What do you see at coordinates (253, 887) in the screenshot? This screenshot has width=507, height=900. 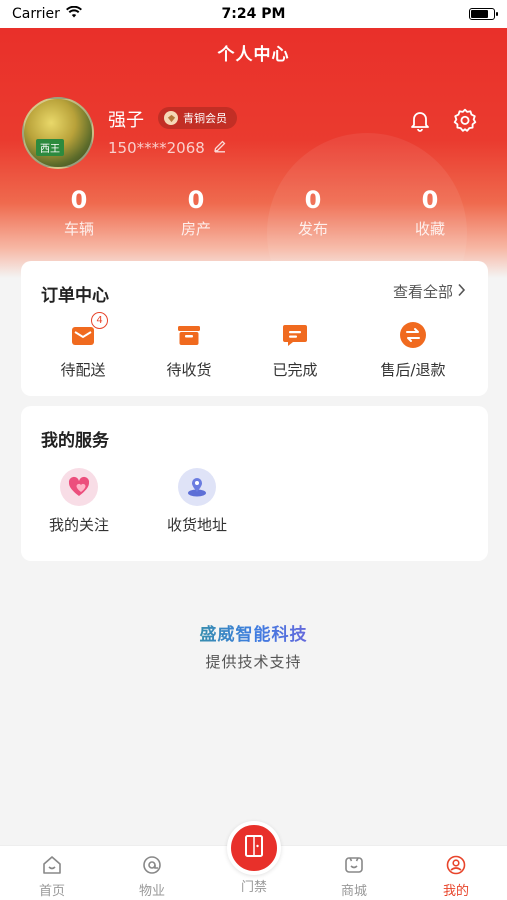 I see `tab-label-door: 门禁` at bounding box center [253, 887].